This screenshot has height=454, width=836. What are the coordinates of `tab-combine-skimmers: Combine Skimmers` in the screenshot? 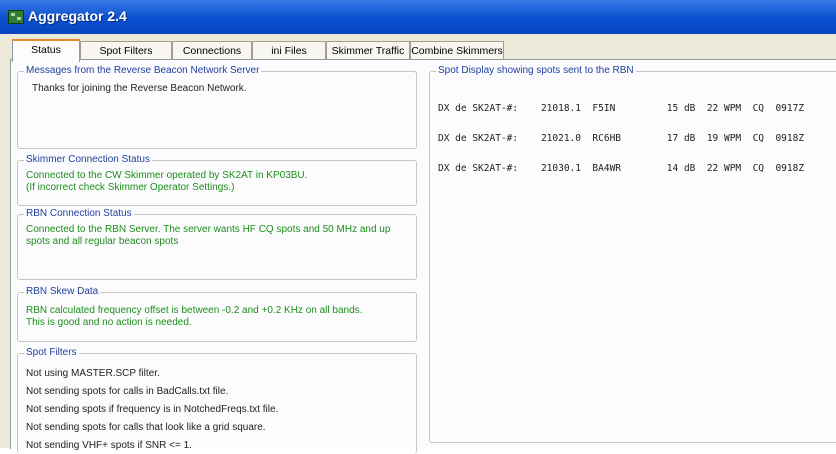 It's located at (457, 50).